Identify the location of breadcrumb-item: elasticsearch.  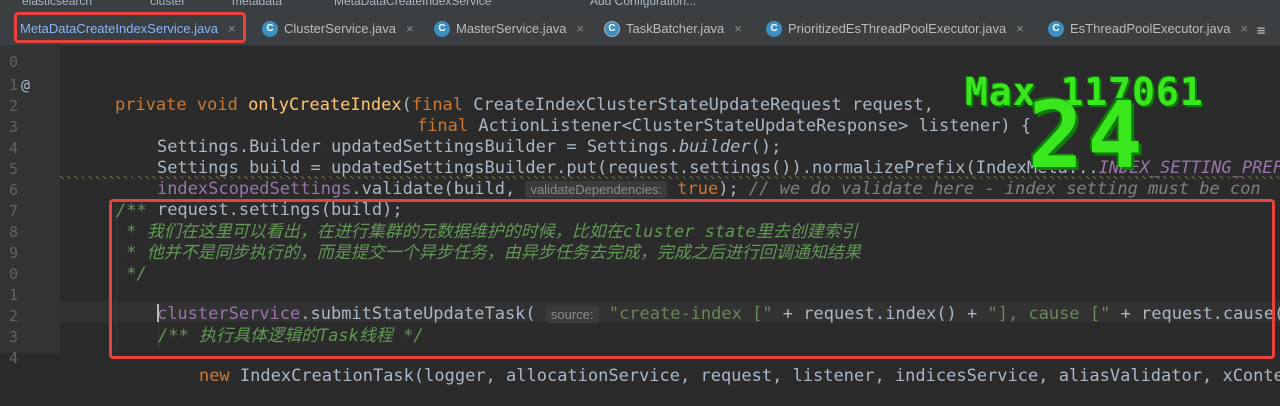
(57, 4).